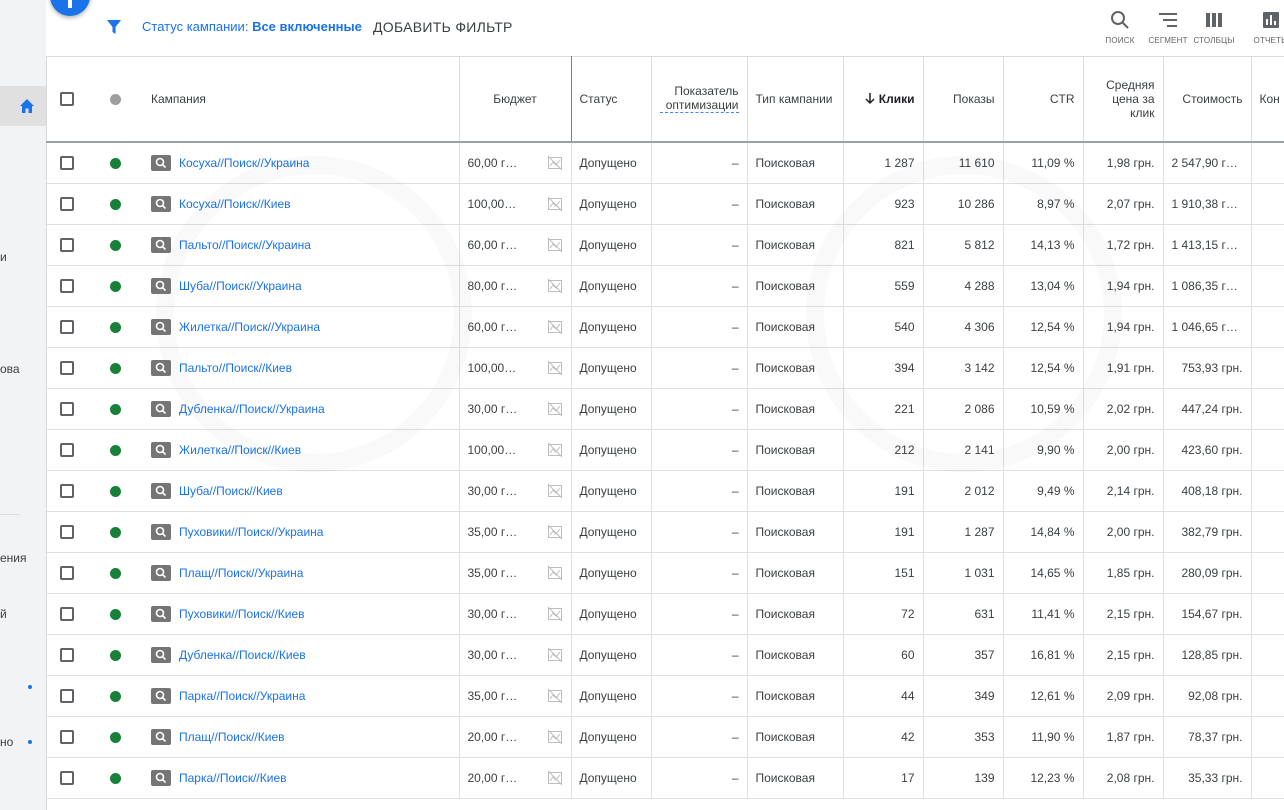  I want to click on sidebar-item-label-fragment: но, so click(6, 742).